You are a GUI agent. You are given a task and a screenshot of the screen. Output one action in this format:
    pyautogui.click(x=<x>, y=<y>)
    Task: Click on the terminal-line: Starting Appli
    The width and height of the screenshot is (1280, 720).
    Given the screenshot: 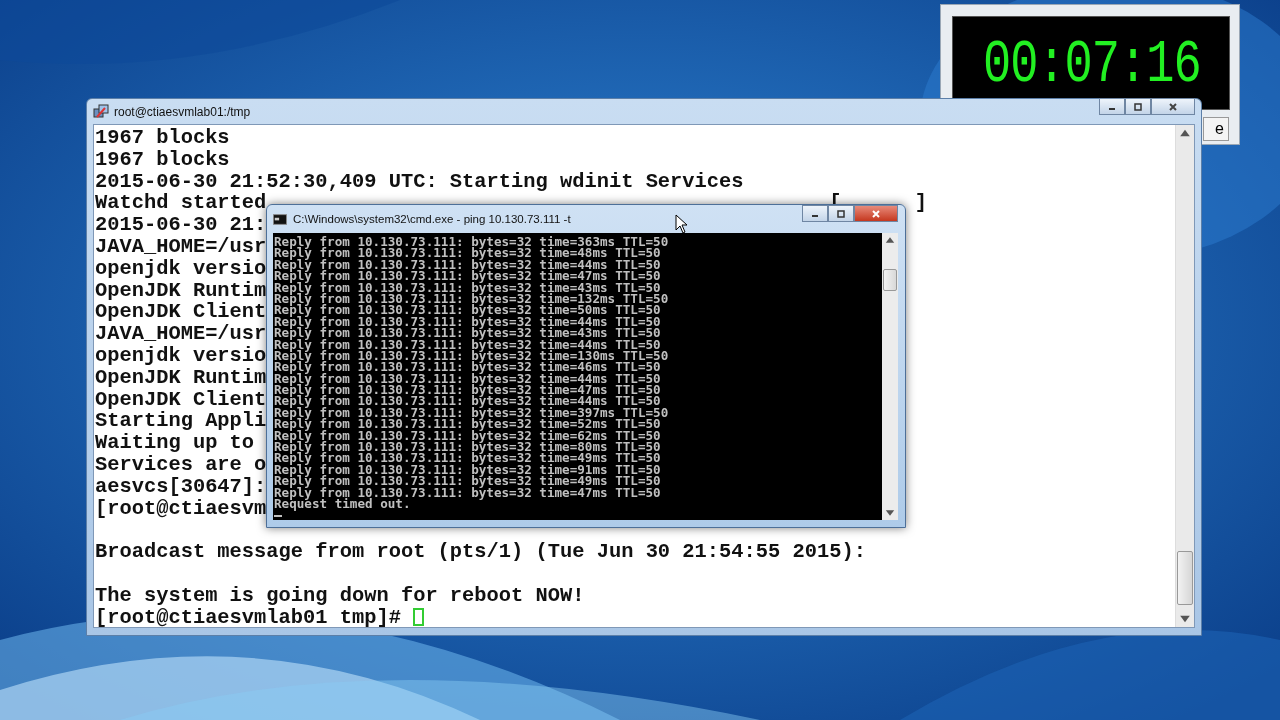 What is the action you would take?
    pyautogui.click(x=181, y=421)
    